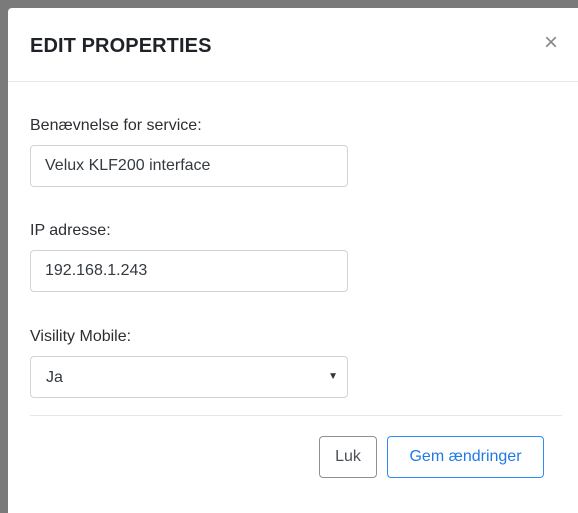 This screenshot has height=513, width=578. What do you see at coordinates (70, 230) in the screenshot?
I see `ip-address-label: IP adresse:` at bounding box center [70, 230].